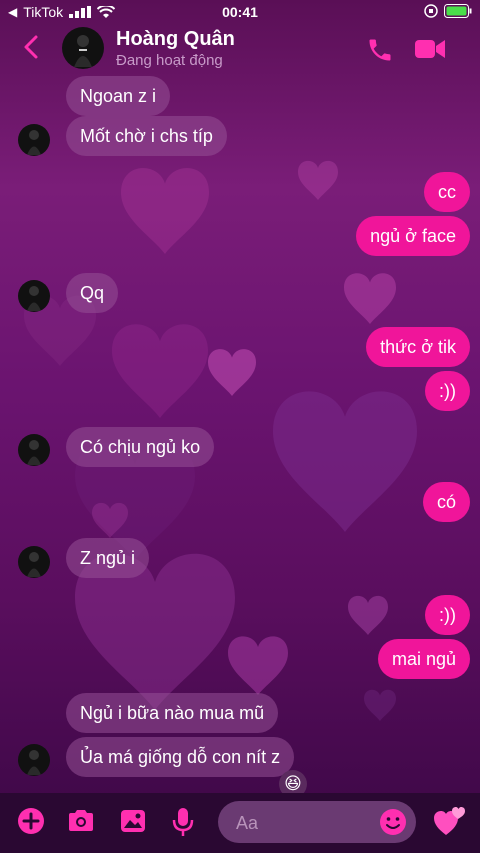 Image resolution: width=480 pixels, height=853 pixels. What do you see at coordinates (240, 49) in the screenshot?
I see `chat-header: Hoàng Quân Đang hoạt động` at bounding box center [240, 49].